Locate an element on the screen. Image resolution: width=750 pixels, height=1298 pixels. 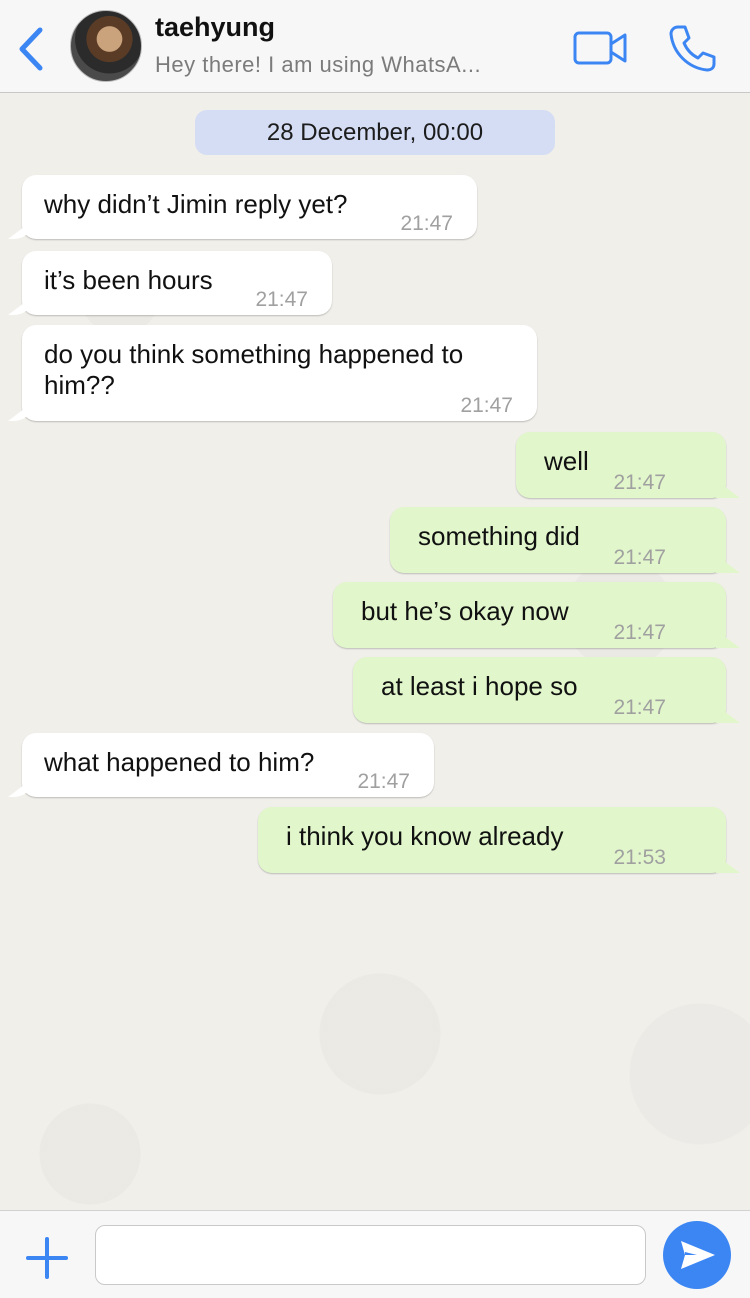
phone-icon is located at coordinates (692, 48).